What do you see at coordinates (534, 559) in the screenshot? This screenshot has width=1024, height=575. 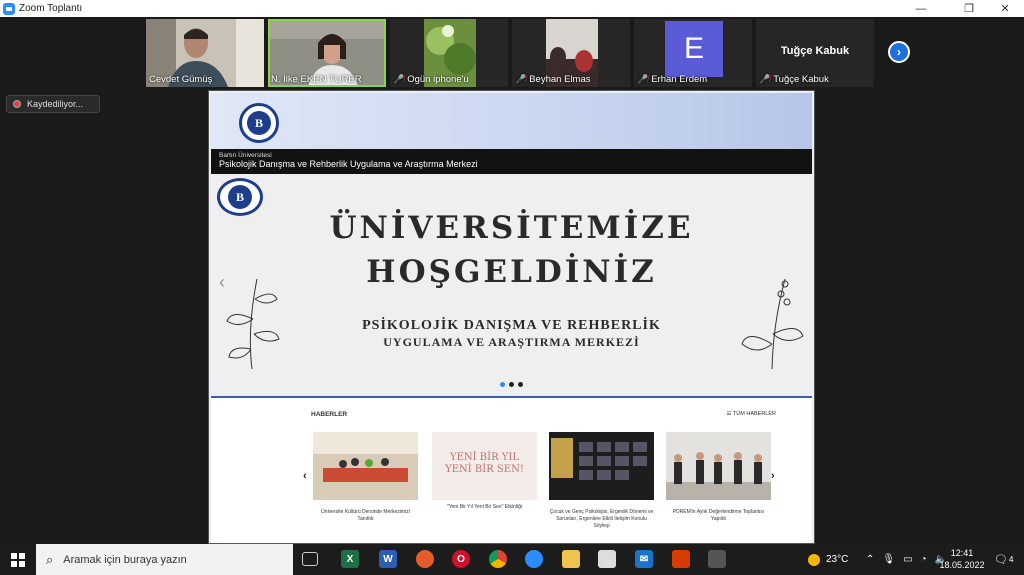 I see `zoom-taskbar-icon` at bounding box center [534, 559].